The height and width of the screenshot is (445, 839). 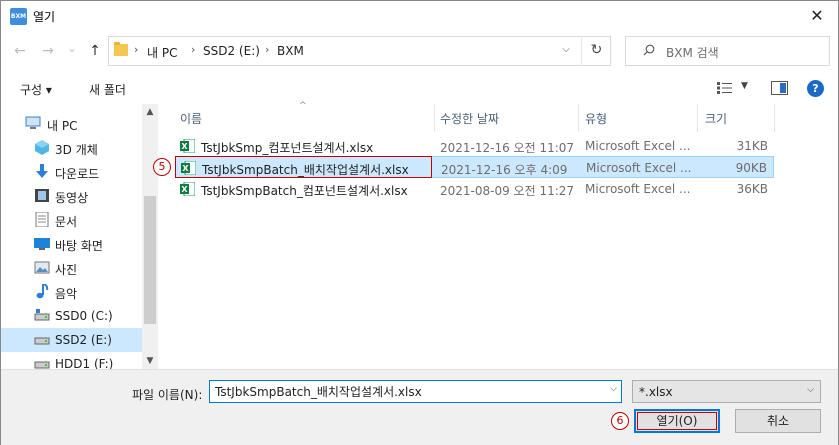 I want to click on back-arrow-icon: ←, so click(x=20, y=51).